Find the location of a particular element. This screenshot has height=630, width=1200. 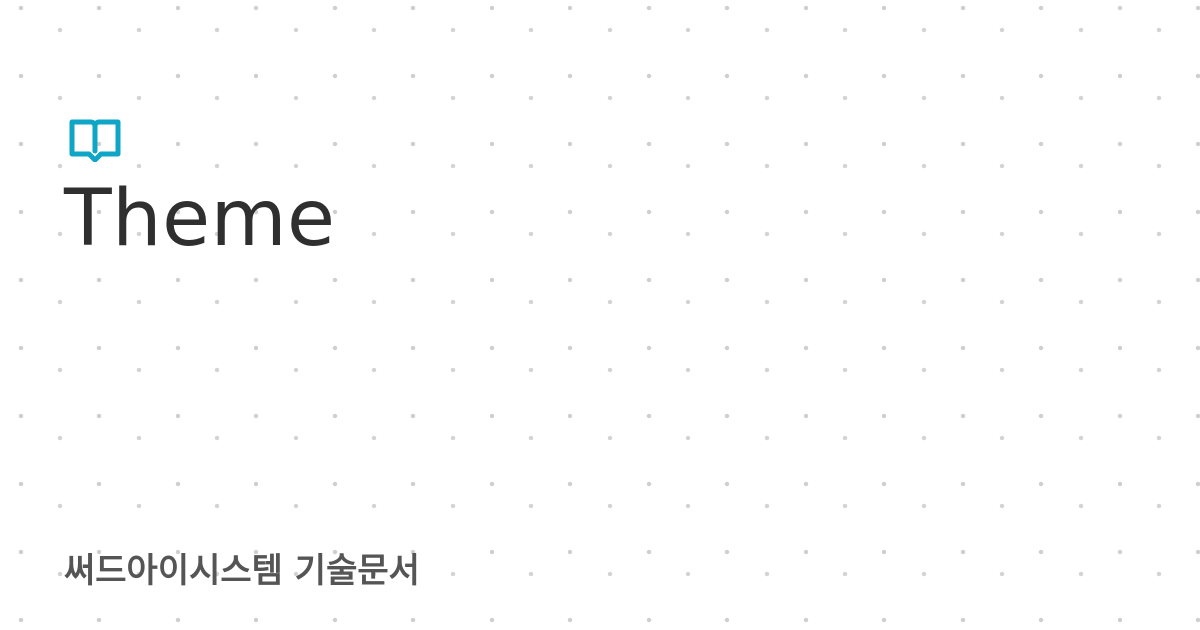

open-book-icon is located at coordinates (95, 140).